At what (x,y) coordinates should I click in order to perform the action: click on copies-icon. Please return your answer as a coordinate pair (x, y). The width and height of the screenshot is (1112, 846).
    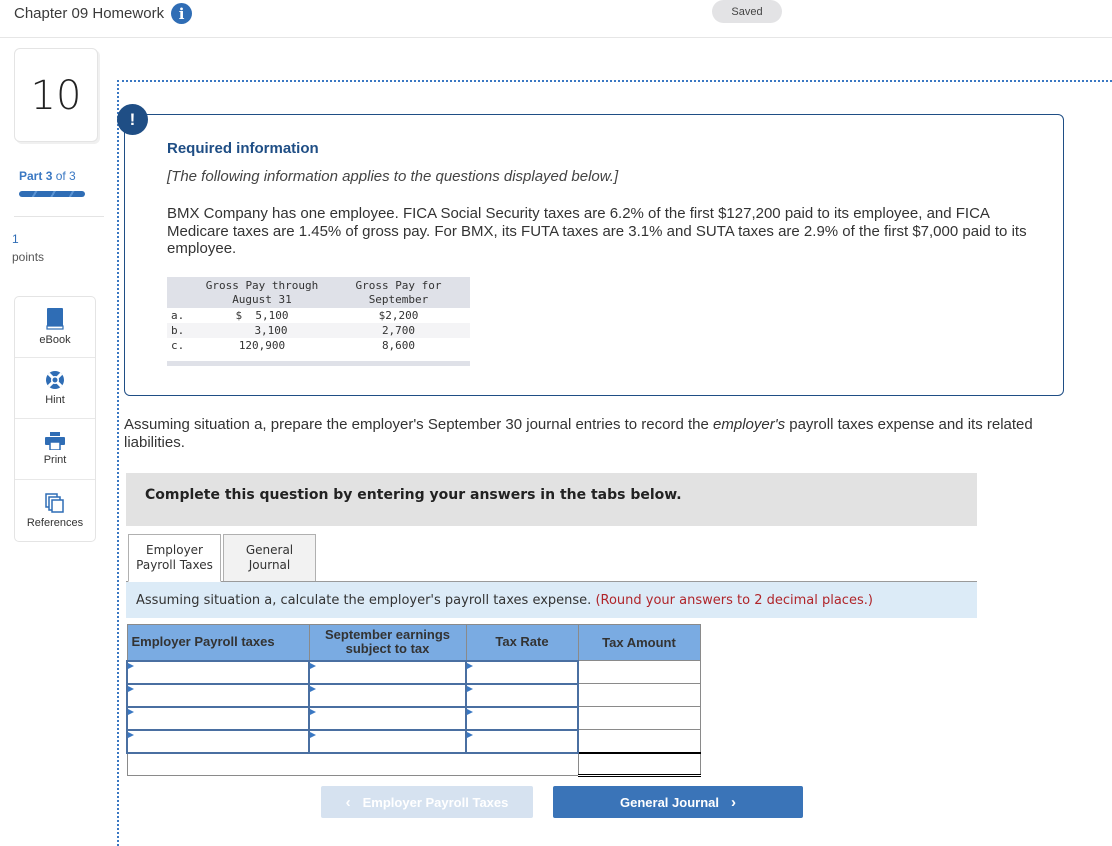
    Looking at the image, I should click on (55, 502).